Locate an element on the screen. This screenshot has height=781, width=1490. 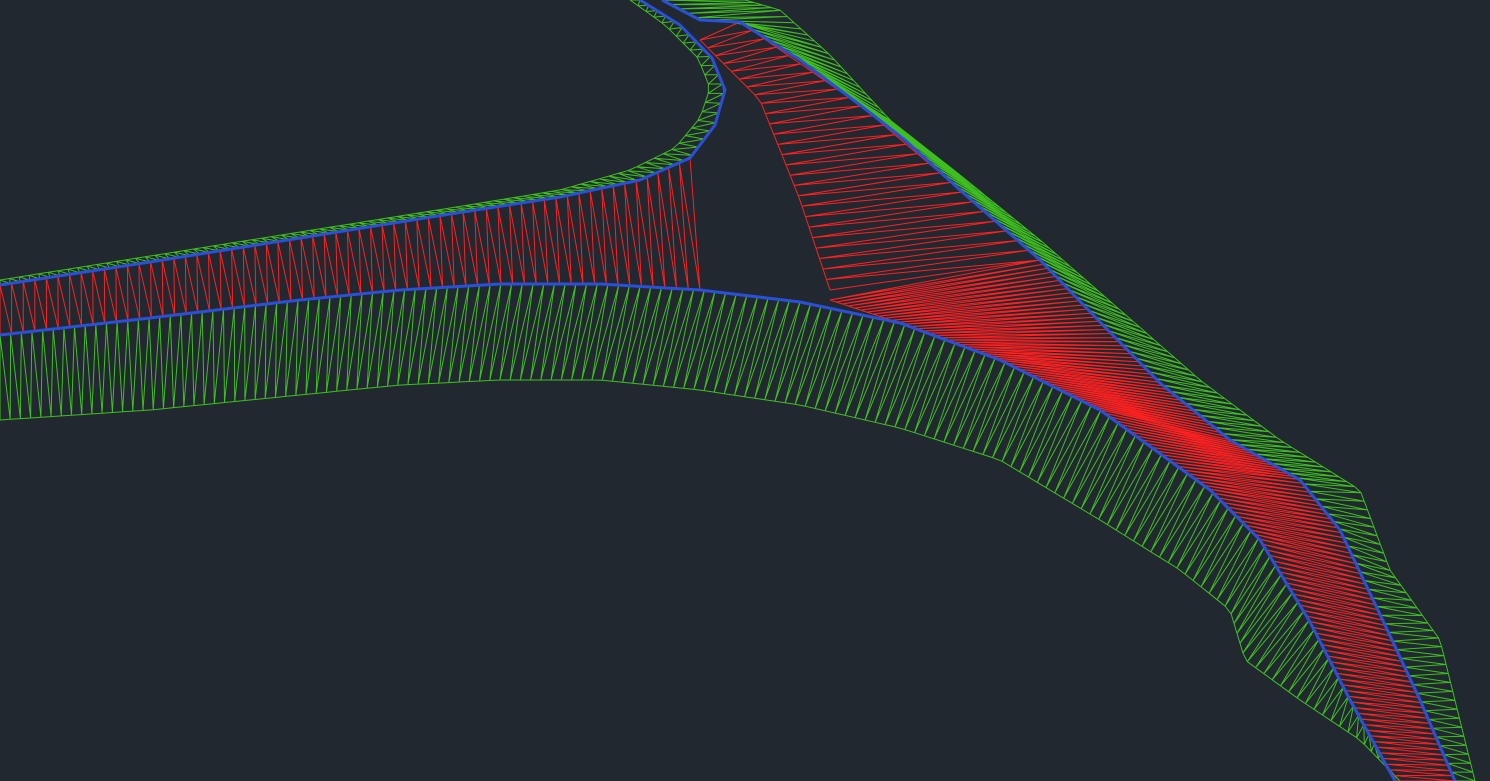
pavement-wye-triangles is located at coordinates (870, 156).